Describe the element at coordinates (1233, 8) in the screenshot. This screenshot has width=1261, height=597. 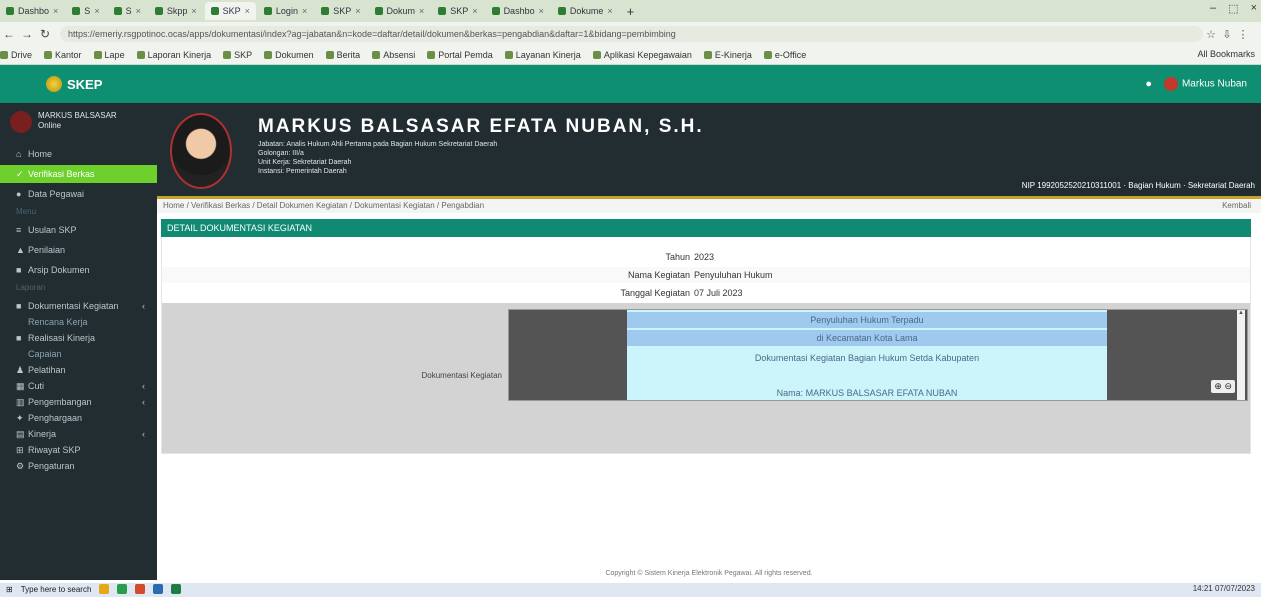
I see `maximize-icon: ⬚` at that location.